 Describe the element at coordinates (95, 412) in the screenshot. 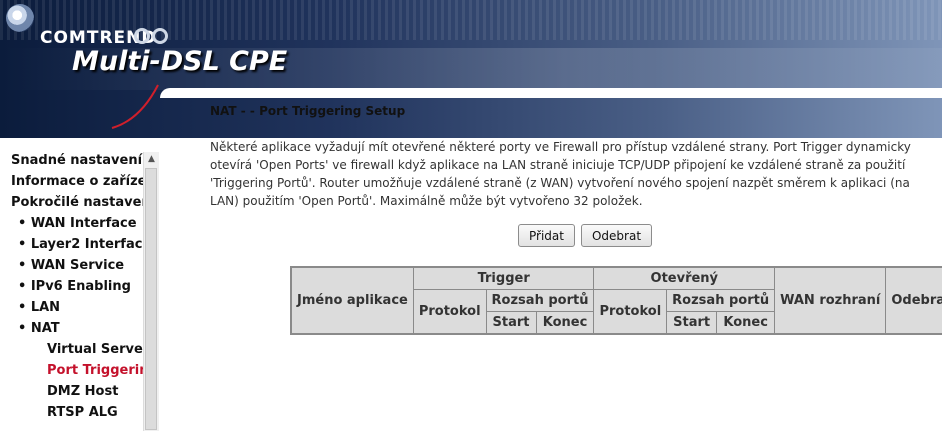

I see `sidebar-item-rtsp-alg: RTSP ALG` at that location.